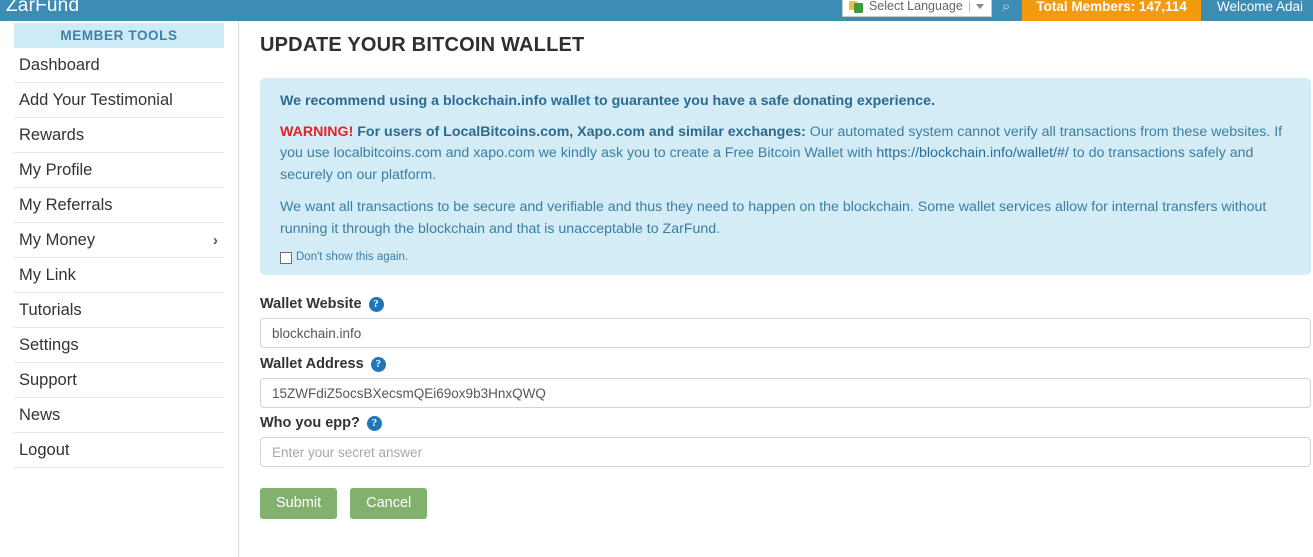 This screenshot has height=557, width=1313. I want to click on cancel-button: Cancel, so click(389, 503).